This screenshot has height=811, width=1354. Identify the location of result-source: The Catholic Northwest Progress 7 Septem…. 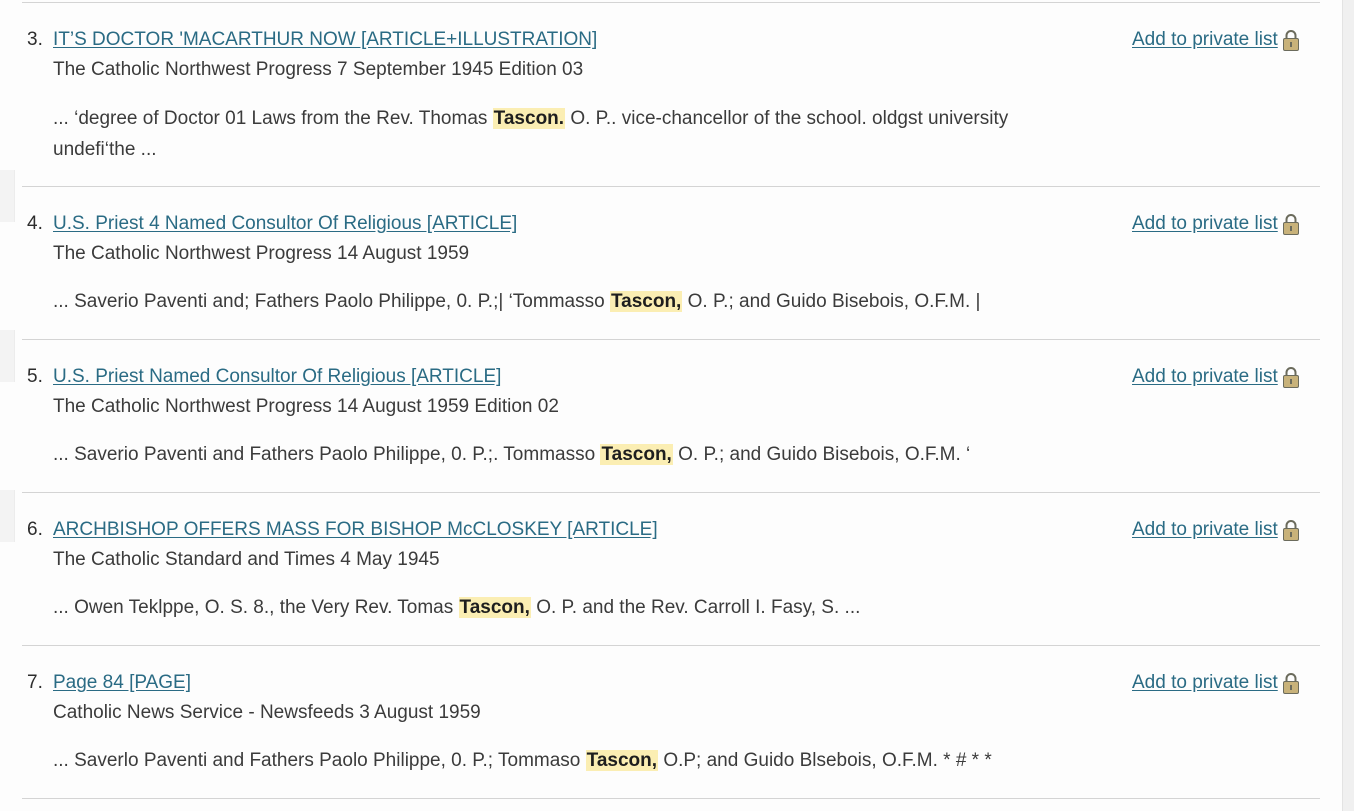
(318, 69).